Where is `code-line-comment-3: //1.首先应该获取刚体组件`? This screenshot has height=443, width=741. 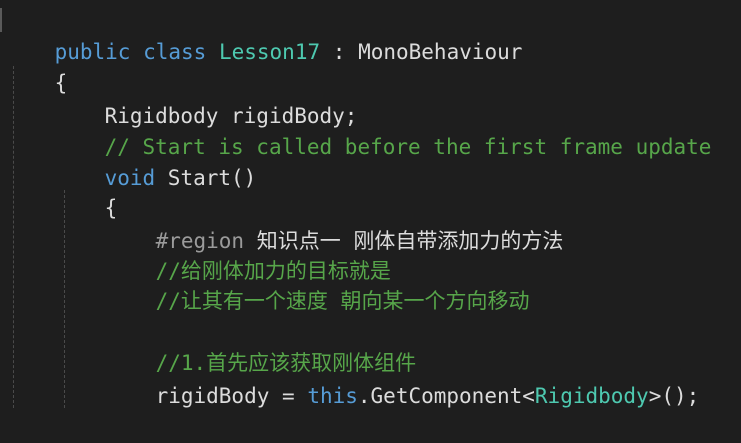
code-line-comment-3: //1.首先应该获取刚体组件 is located at coordinates (261, 346).